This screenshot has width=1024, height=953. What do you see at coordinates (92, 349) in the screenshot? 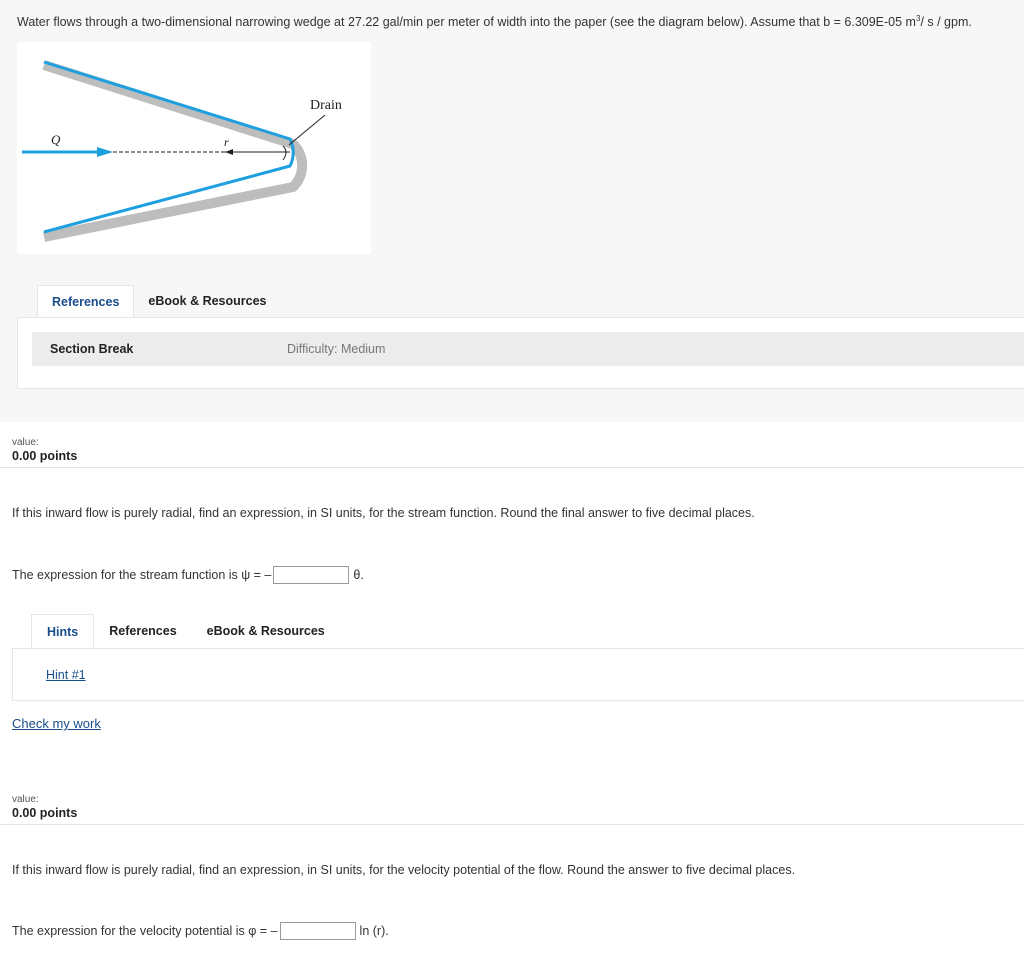
I see `section-break-label: Section Break` at bounding box center [92, 349].